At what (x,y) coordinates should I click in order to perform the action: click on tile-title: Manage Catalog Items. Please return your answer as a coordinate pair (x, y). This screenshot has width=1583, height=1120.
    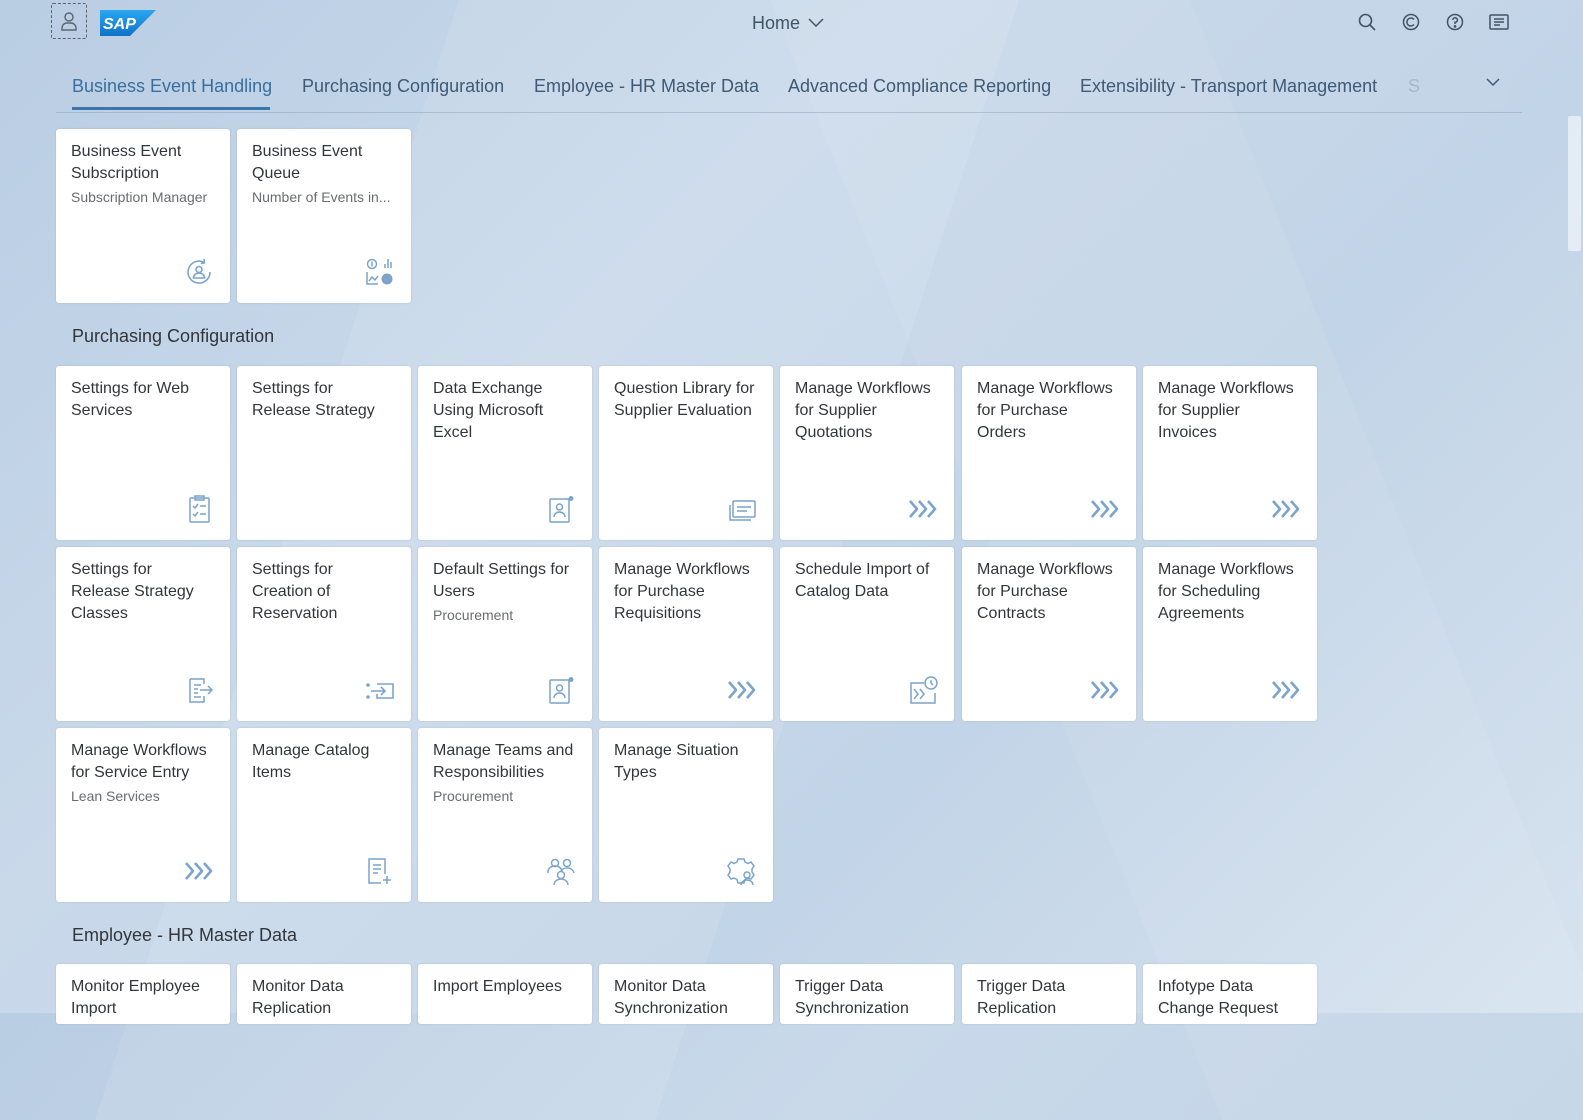
    Looking at the image, I should click on (311, 761).